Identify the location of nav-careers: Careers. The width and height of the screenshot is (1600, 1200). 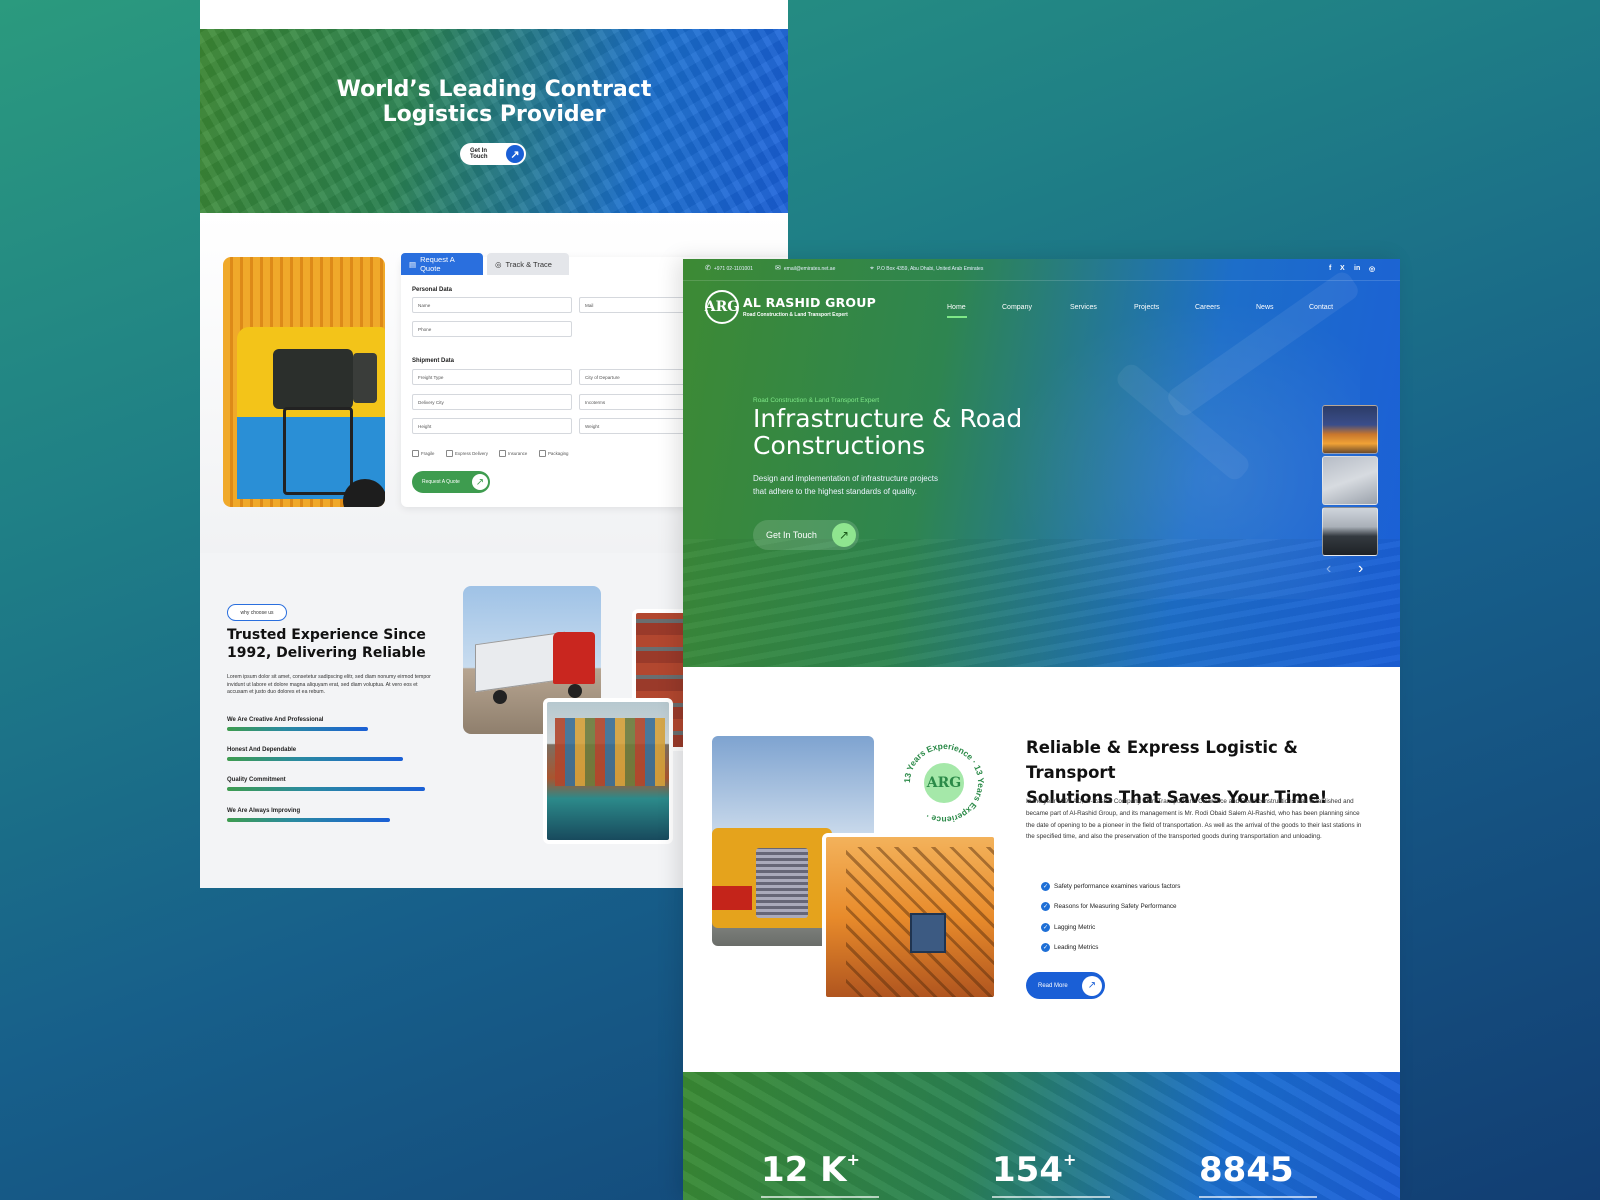
(1207, 307).